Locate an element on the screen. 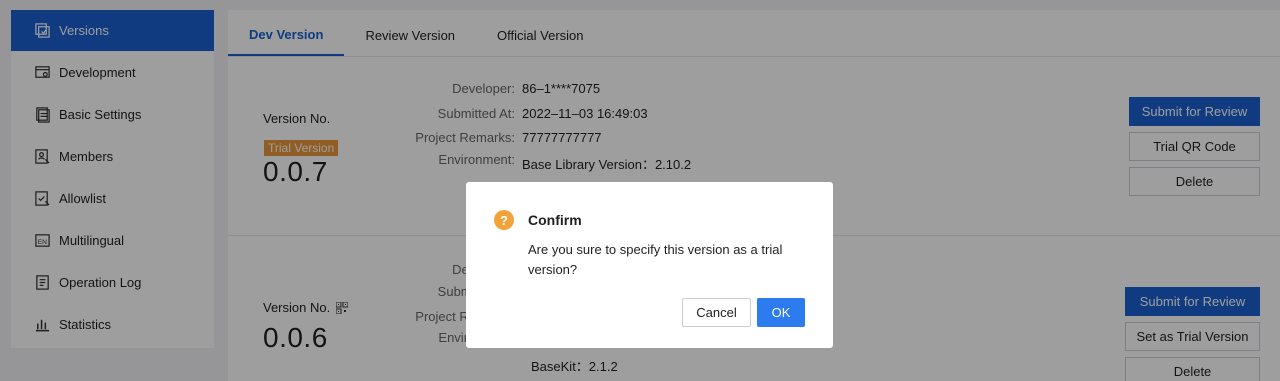  cancel-button: Cancel is located at coordinates (716, 312).